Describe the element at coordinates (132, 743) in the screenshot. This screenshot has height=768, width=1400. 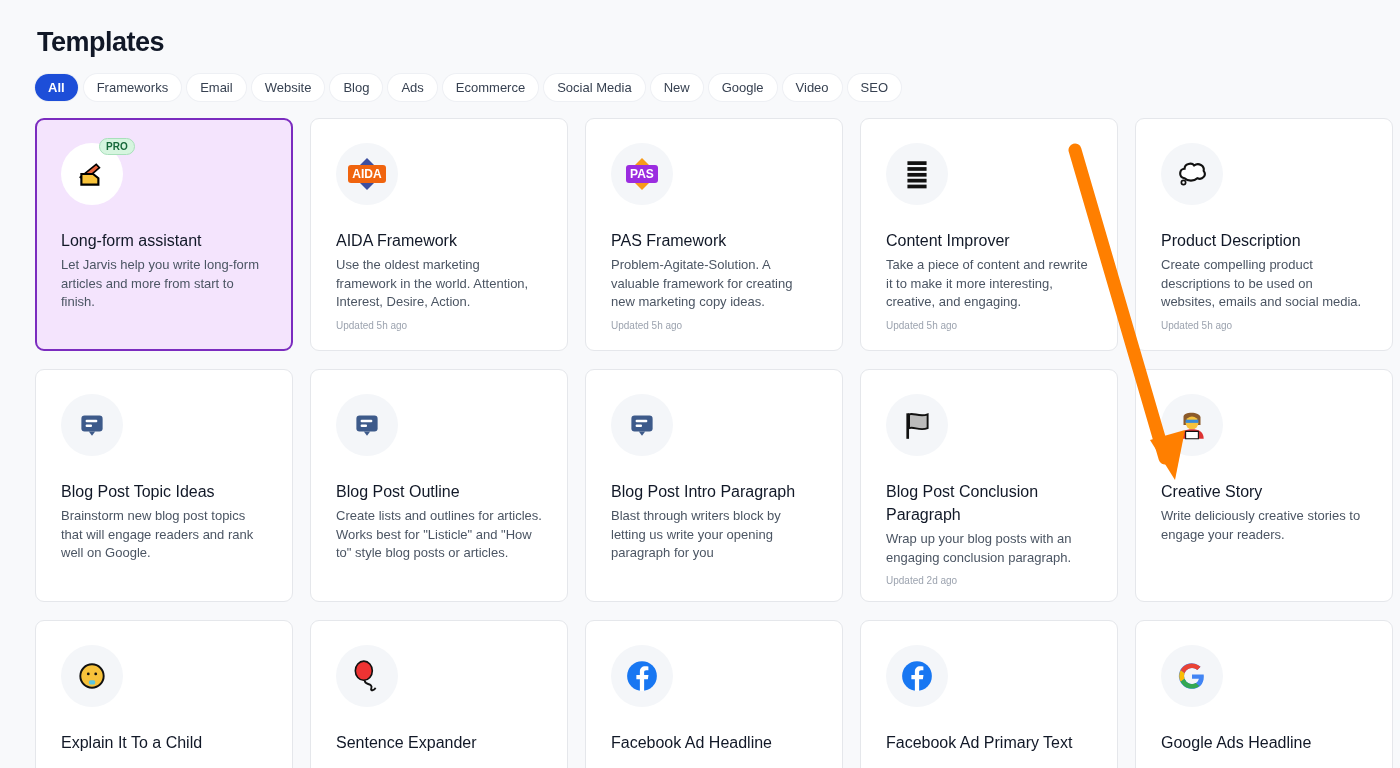
I see `template-title: Explain It To a Child` at that location.